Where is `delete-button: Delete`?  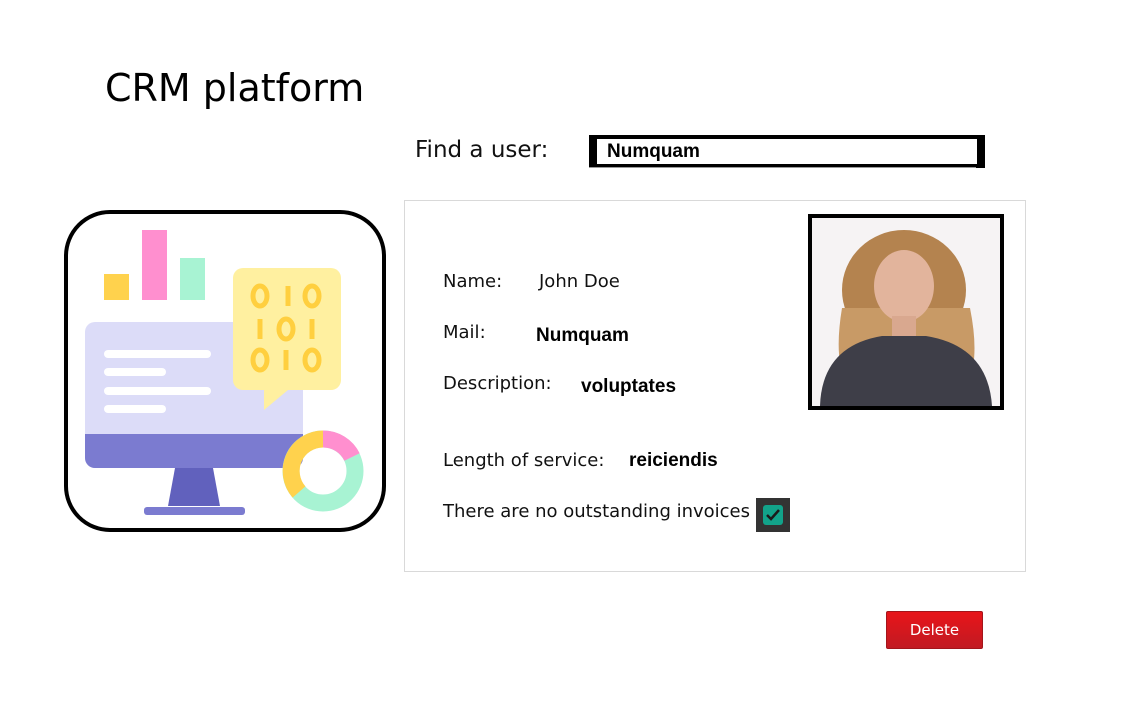 delete-button: Delete is located at coordinates (934, 630).